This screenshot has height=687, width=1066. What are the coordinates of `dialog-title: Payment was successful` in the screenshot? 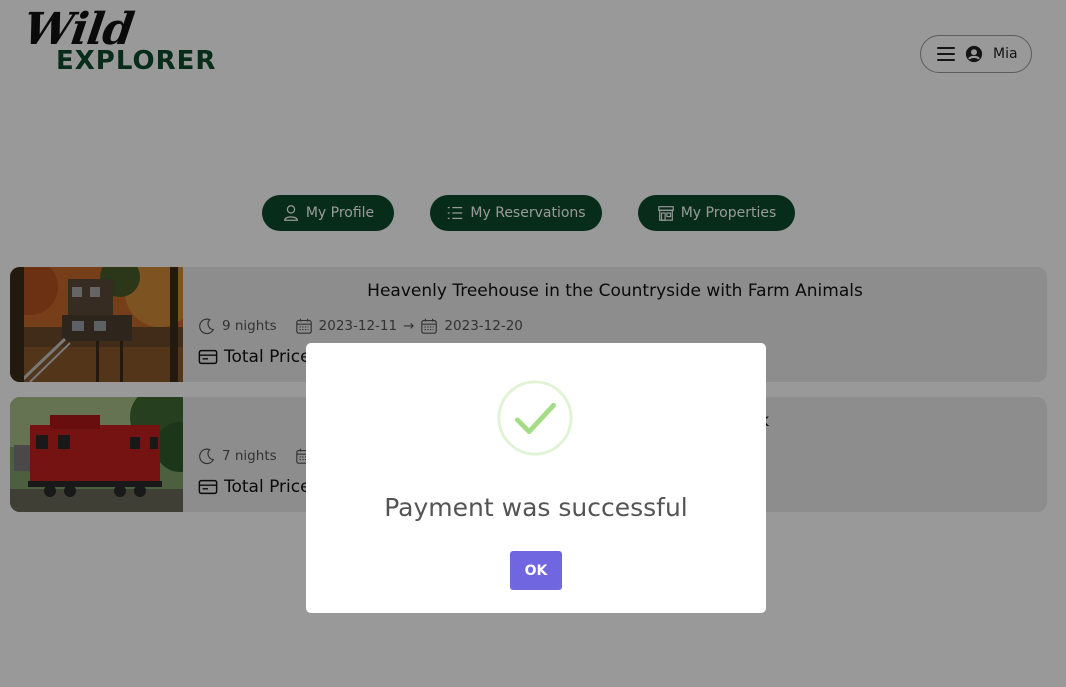 It's located at (536, 507).